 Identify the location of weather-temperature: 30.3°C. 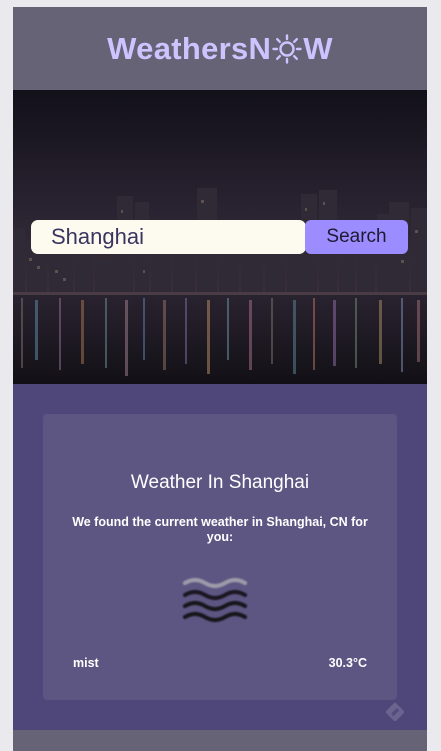
(347, 663).